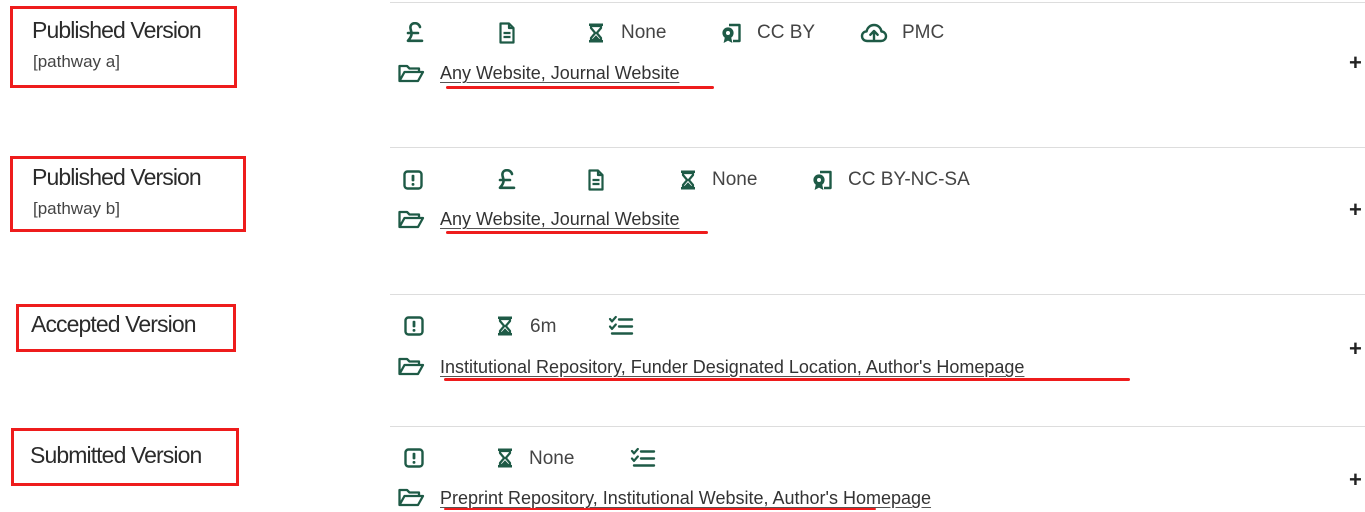 Image resolution: width=1365 pixels, height=512 pixels. Describe the element at coordinates (909, 179) in the screenshot. I see `license-value: CC BY-NC-SA` at that location.